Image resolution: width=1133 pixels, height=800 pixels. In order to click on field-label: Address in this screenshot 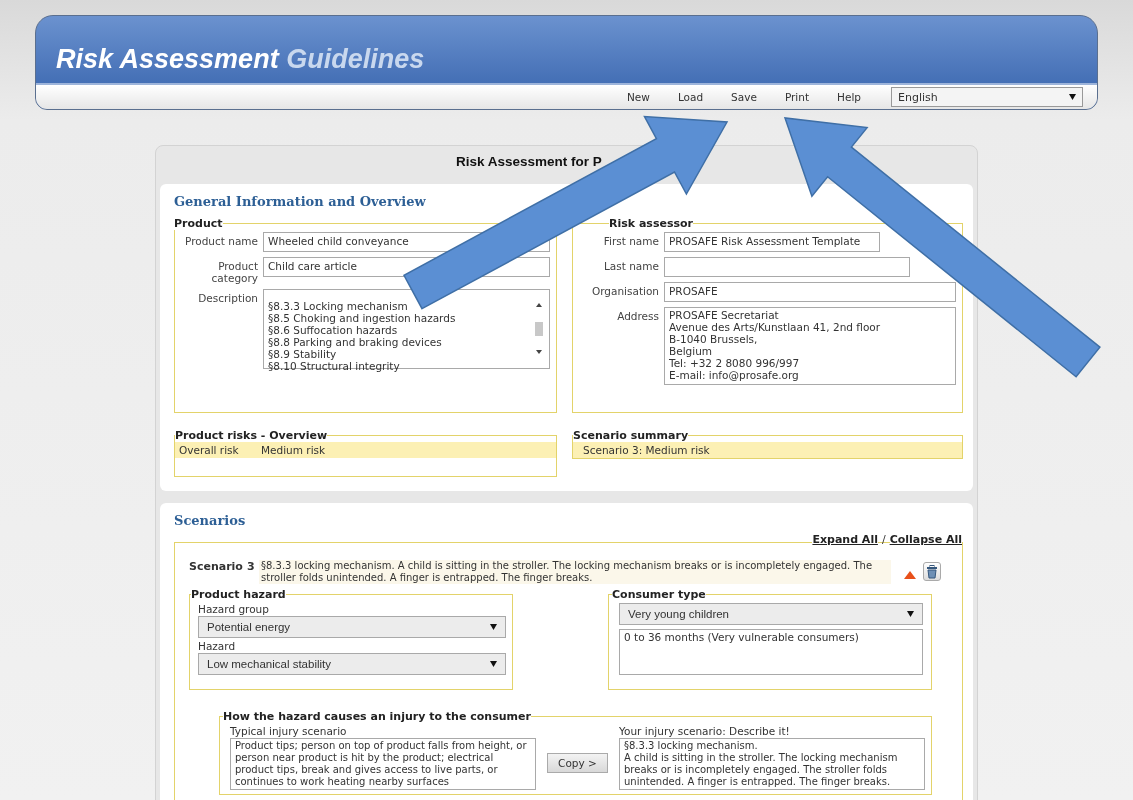, I will do `click(638, 315)`.